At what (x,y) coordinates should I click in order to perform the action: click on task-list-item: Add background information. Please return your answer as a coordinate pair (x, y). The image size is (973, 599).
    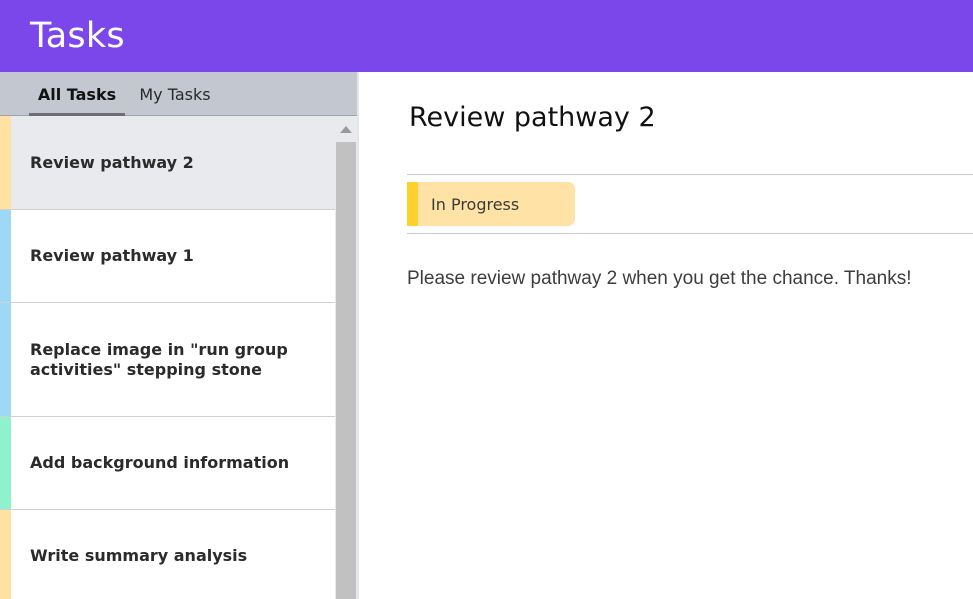
    Looking at the image, I should click on (167, 463).